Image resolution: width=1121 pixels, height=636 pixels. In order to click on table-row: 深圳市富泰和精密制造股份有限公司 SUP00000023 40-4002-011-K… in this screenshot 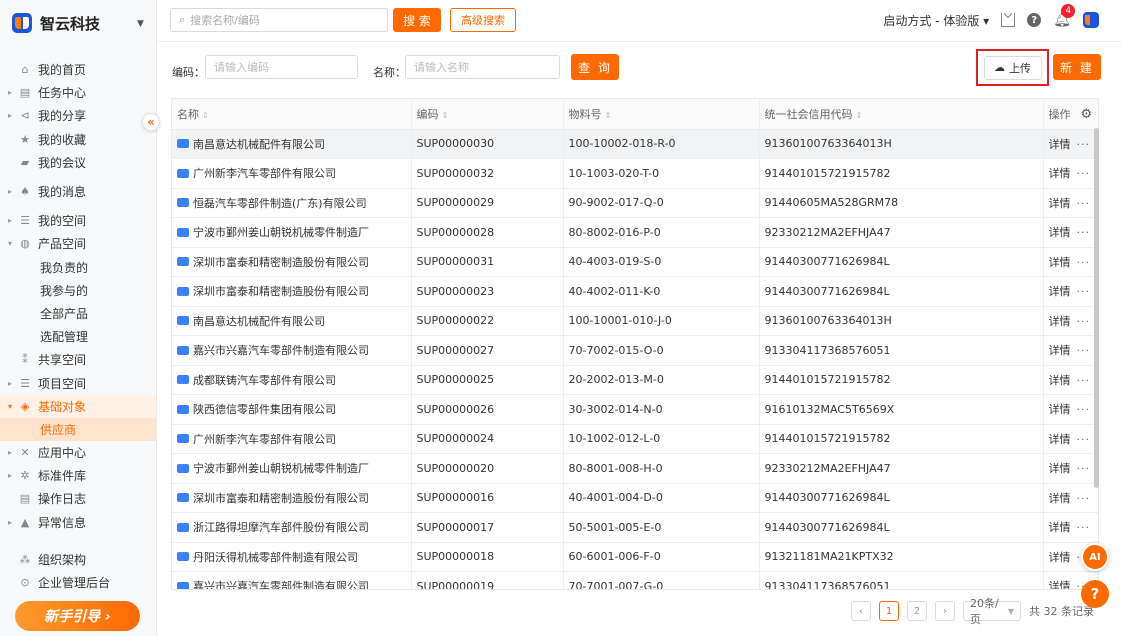, I will do `click(635, 291)`.